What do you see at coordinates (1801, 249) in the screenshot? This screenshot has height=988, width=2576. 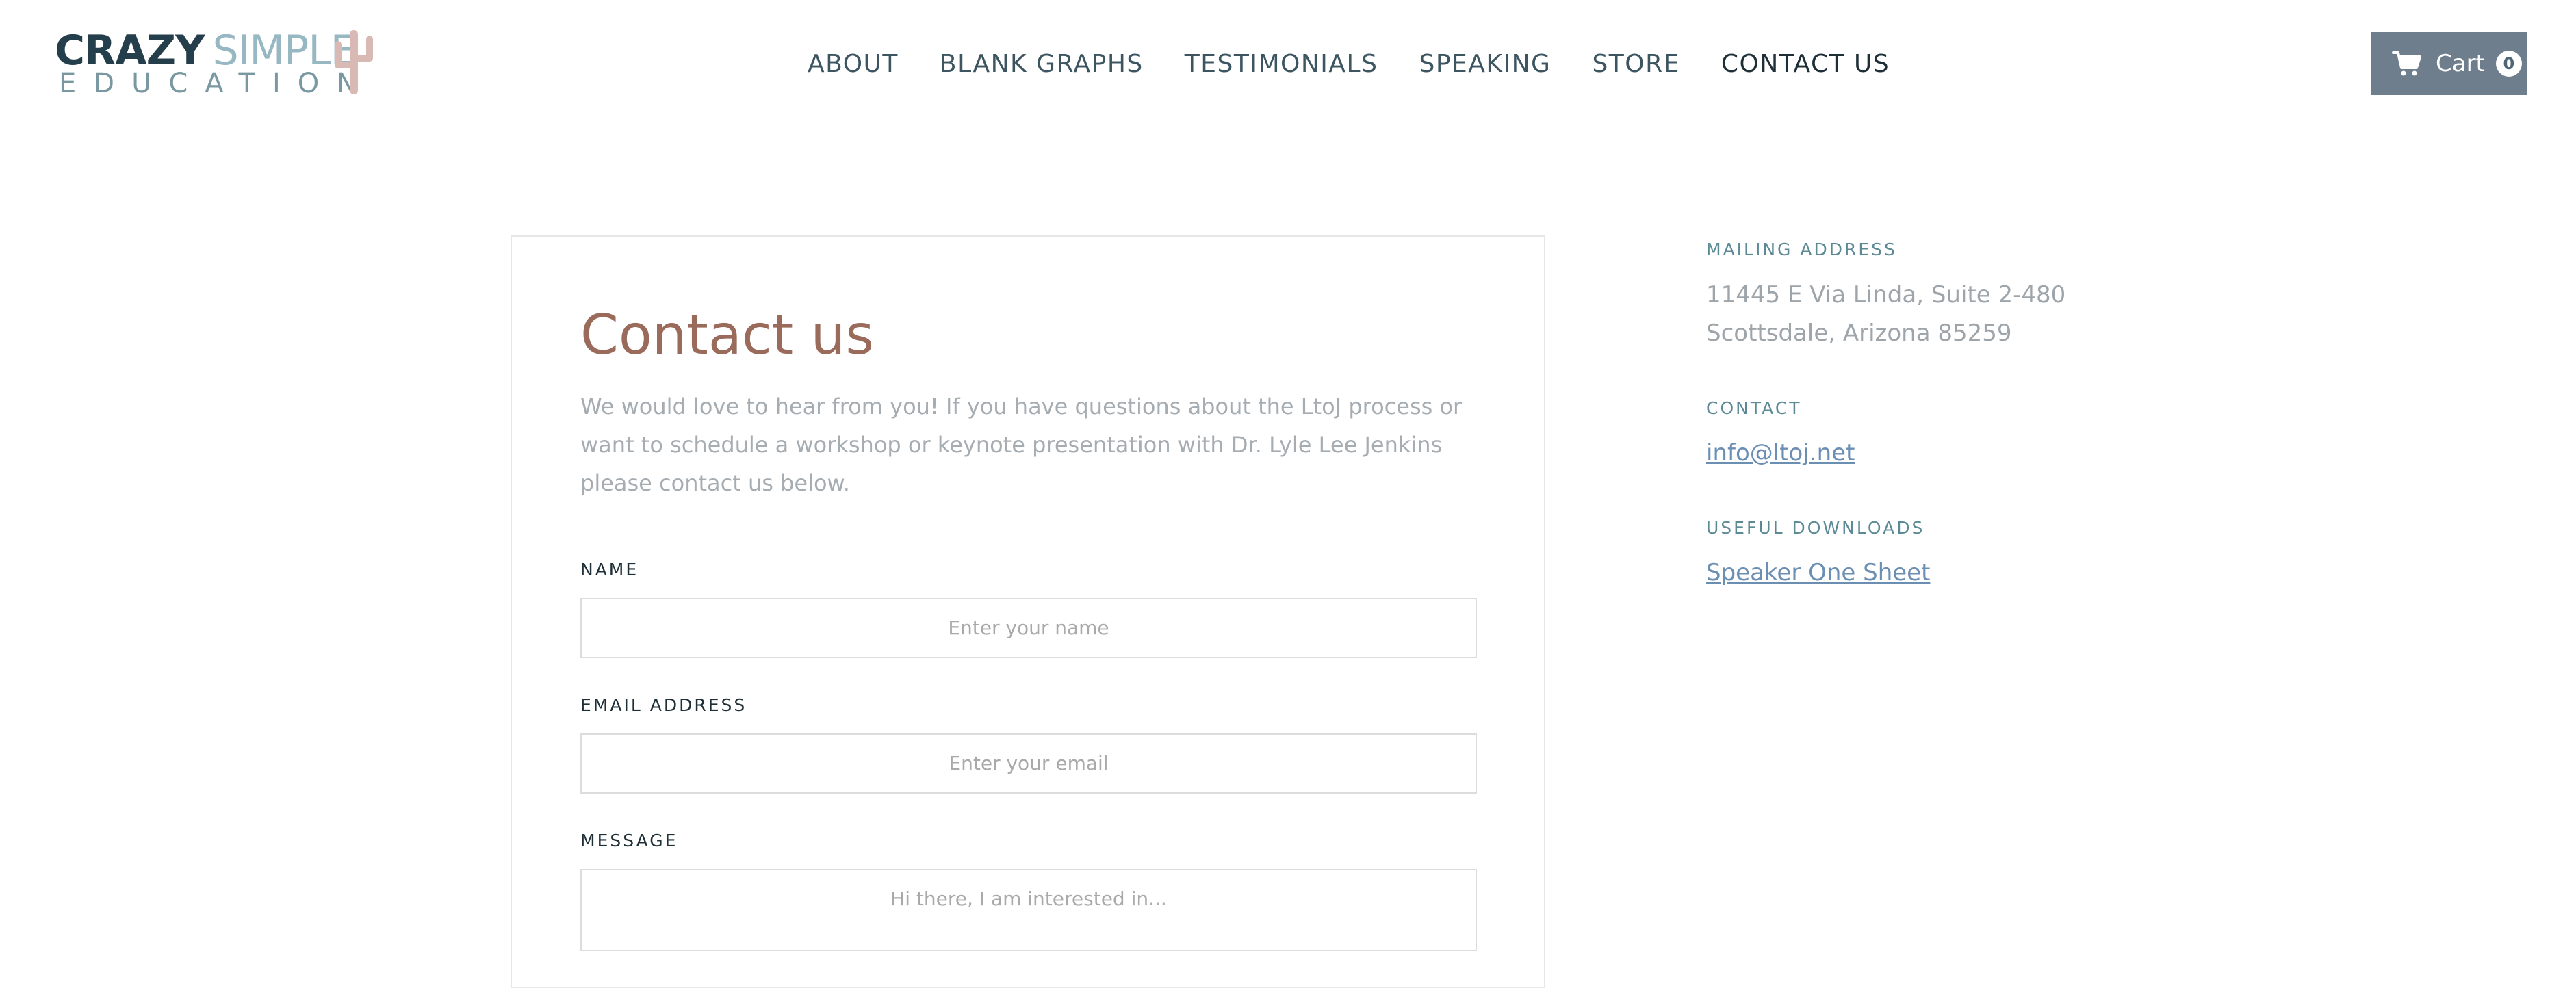 I see `mailing-address-heading: MAILING ADDRESS` at bounding box center [1801, 249].